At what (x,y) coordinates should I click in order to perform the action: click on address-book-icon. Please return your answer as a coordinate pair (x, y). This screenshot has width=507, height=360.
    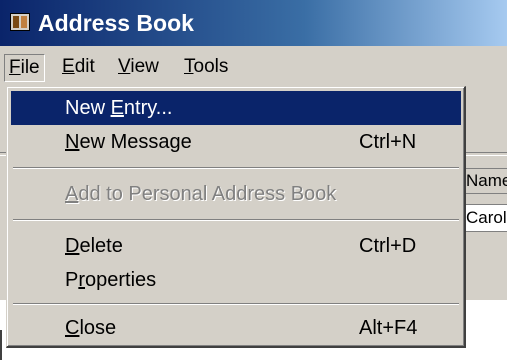
    Looking at the image, I should click on (20, 22).